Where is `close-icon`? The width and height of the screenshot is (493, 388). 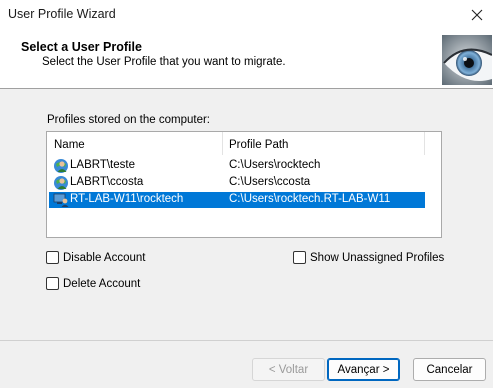
close-icon is located at coordinates (477, 15).